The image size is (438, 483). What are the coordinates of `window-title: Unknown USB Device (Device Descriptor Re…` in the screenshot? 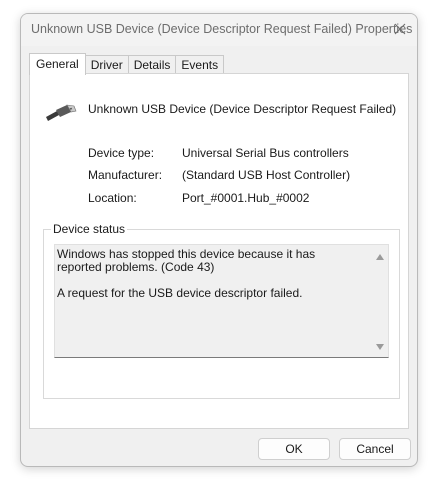 It's located at (222, 29).